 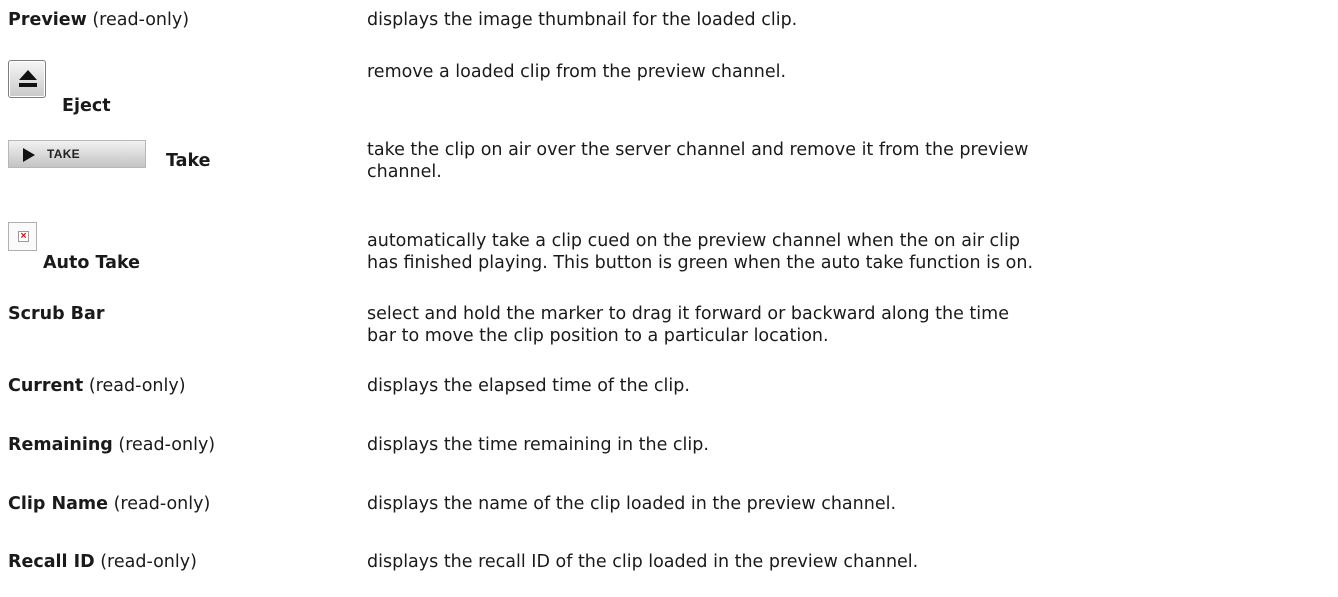 What do you see at coordinates (63, 154) in the screenshot?
I see `take-button-label: TAKE` at bounding box center [63, 154].